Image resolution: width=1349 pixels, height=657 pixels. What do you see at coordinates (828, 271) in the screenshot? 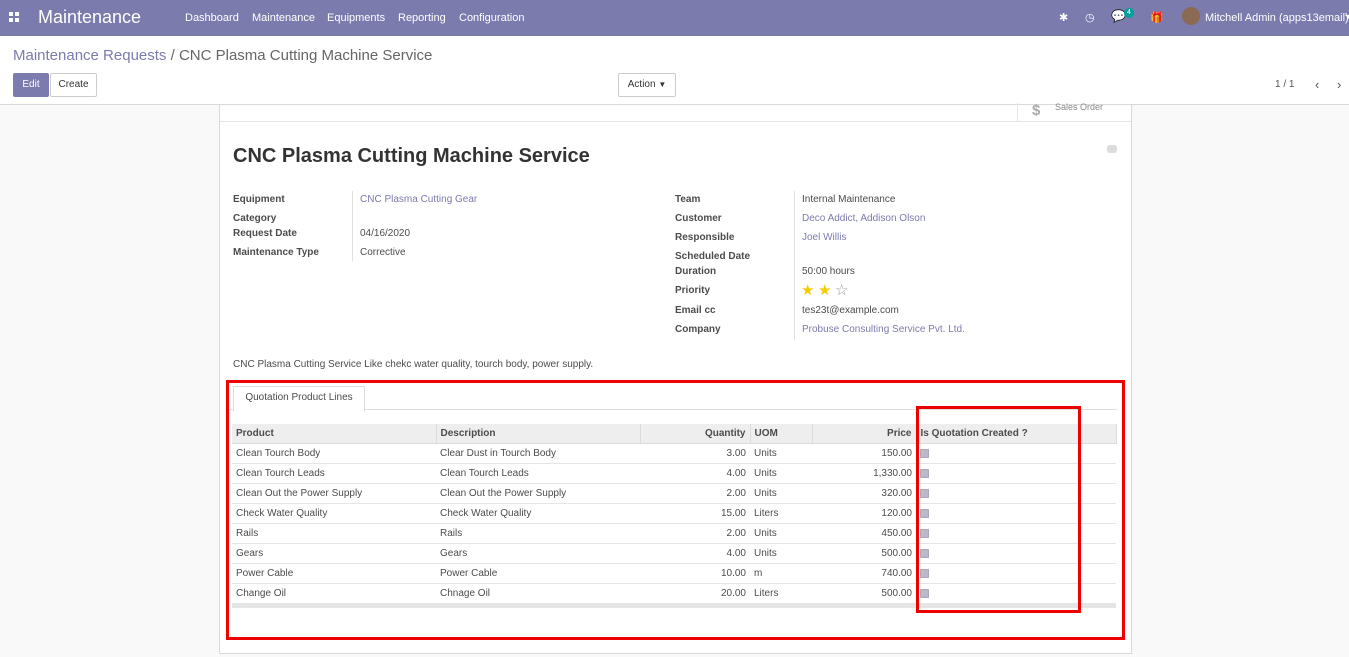
I see `duration-value: 50:00 hours` at bounding box center [828, 271].